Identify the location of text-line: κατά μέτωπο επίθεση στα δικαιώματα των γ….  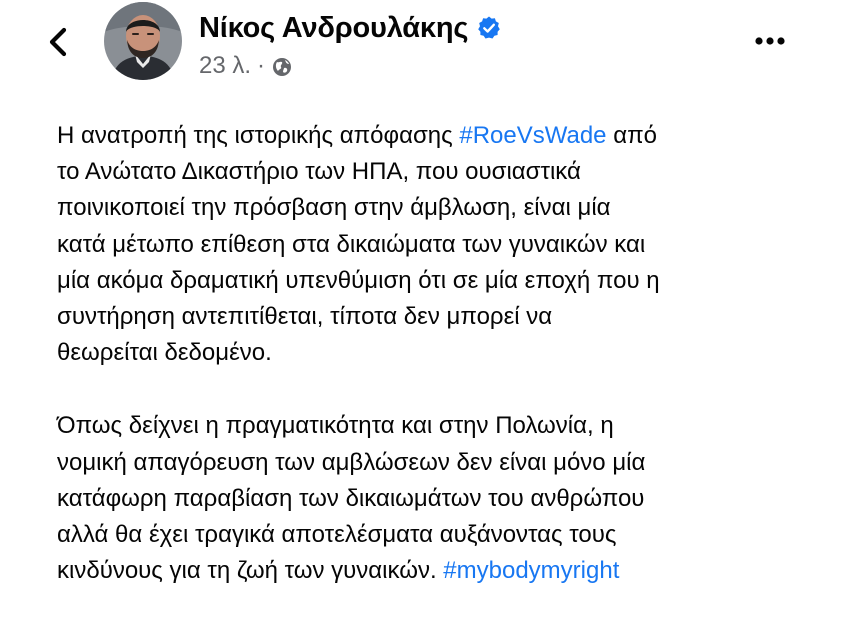
(437, 245).